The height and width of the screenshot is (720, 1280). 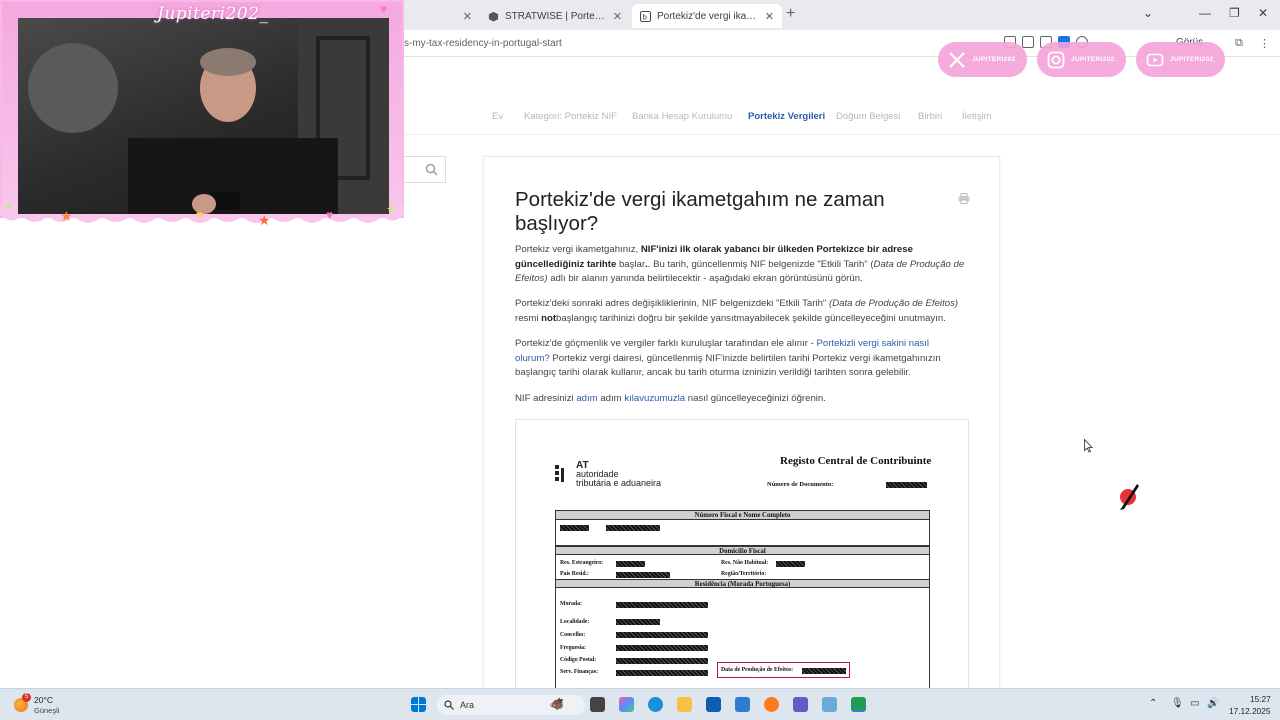 I want to click on firefox-icon, so click(x=771, y=704).